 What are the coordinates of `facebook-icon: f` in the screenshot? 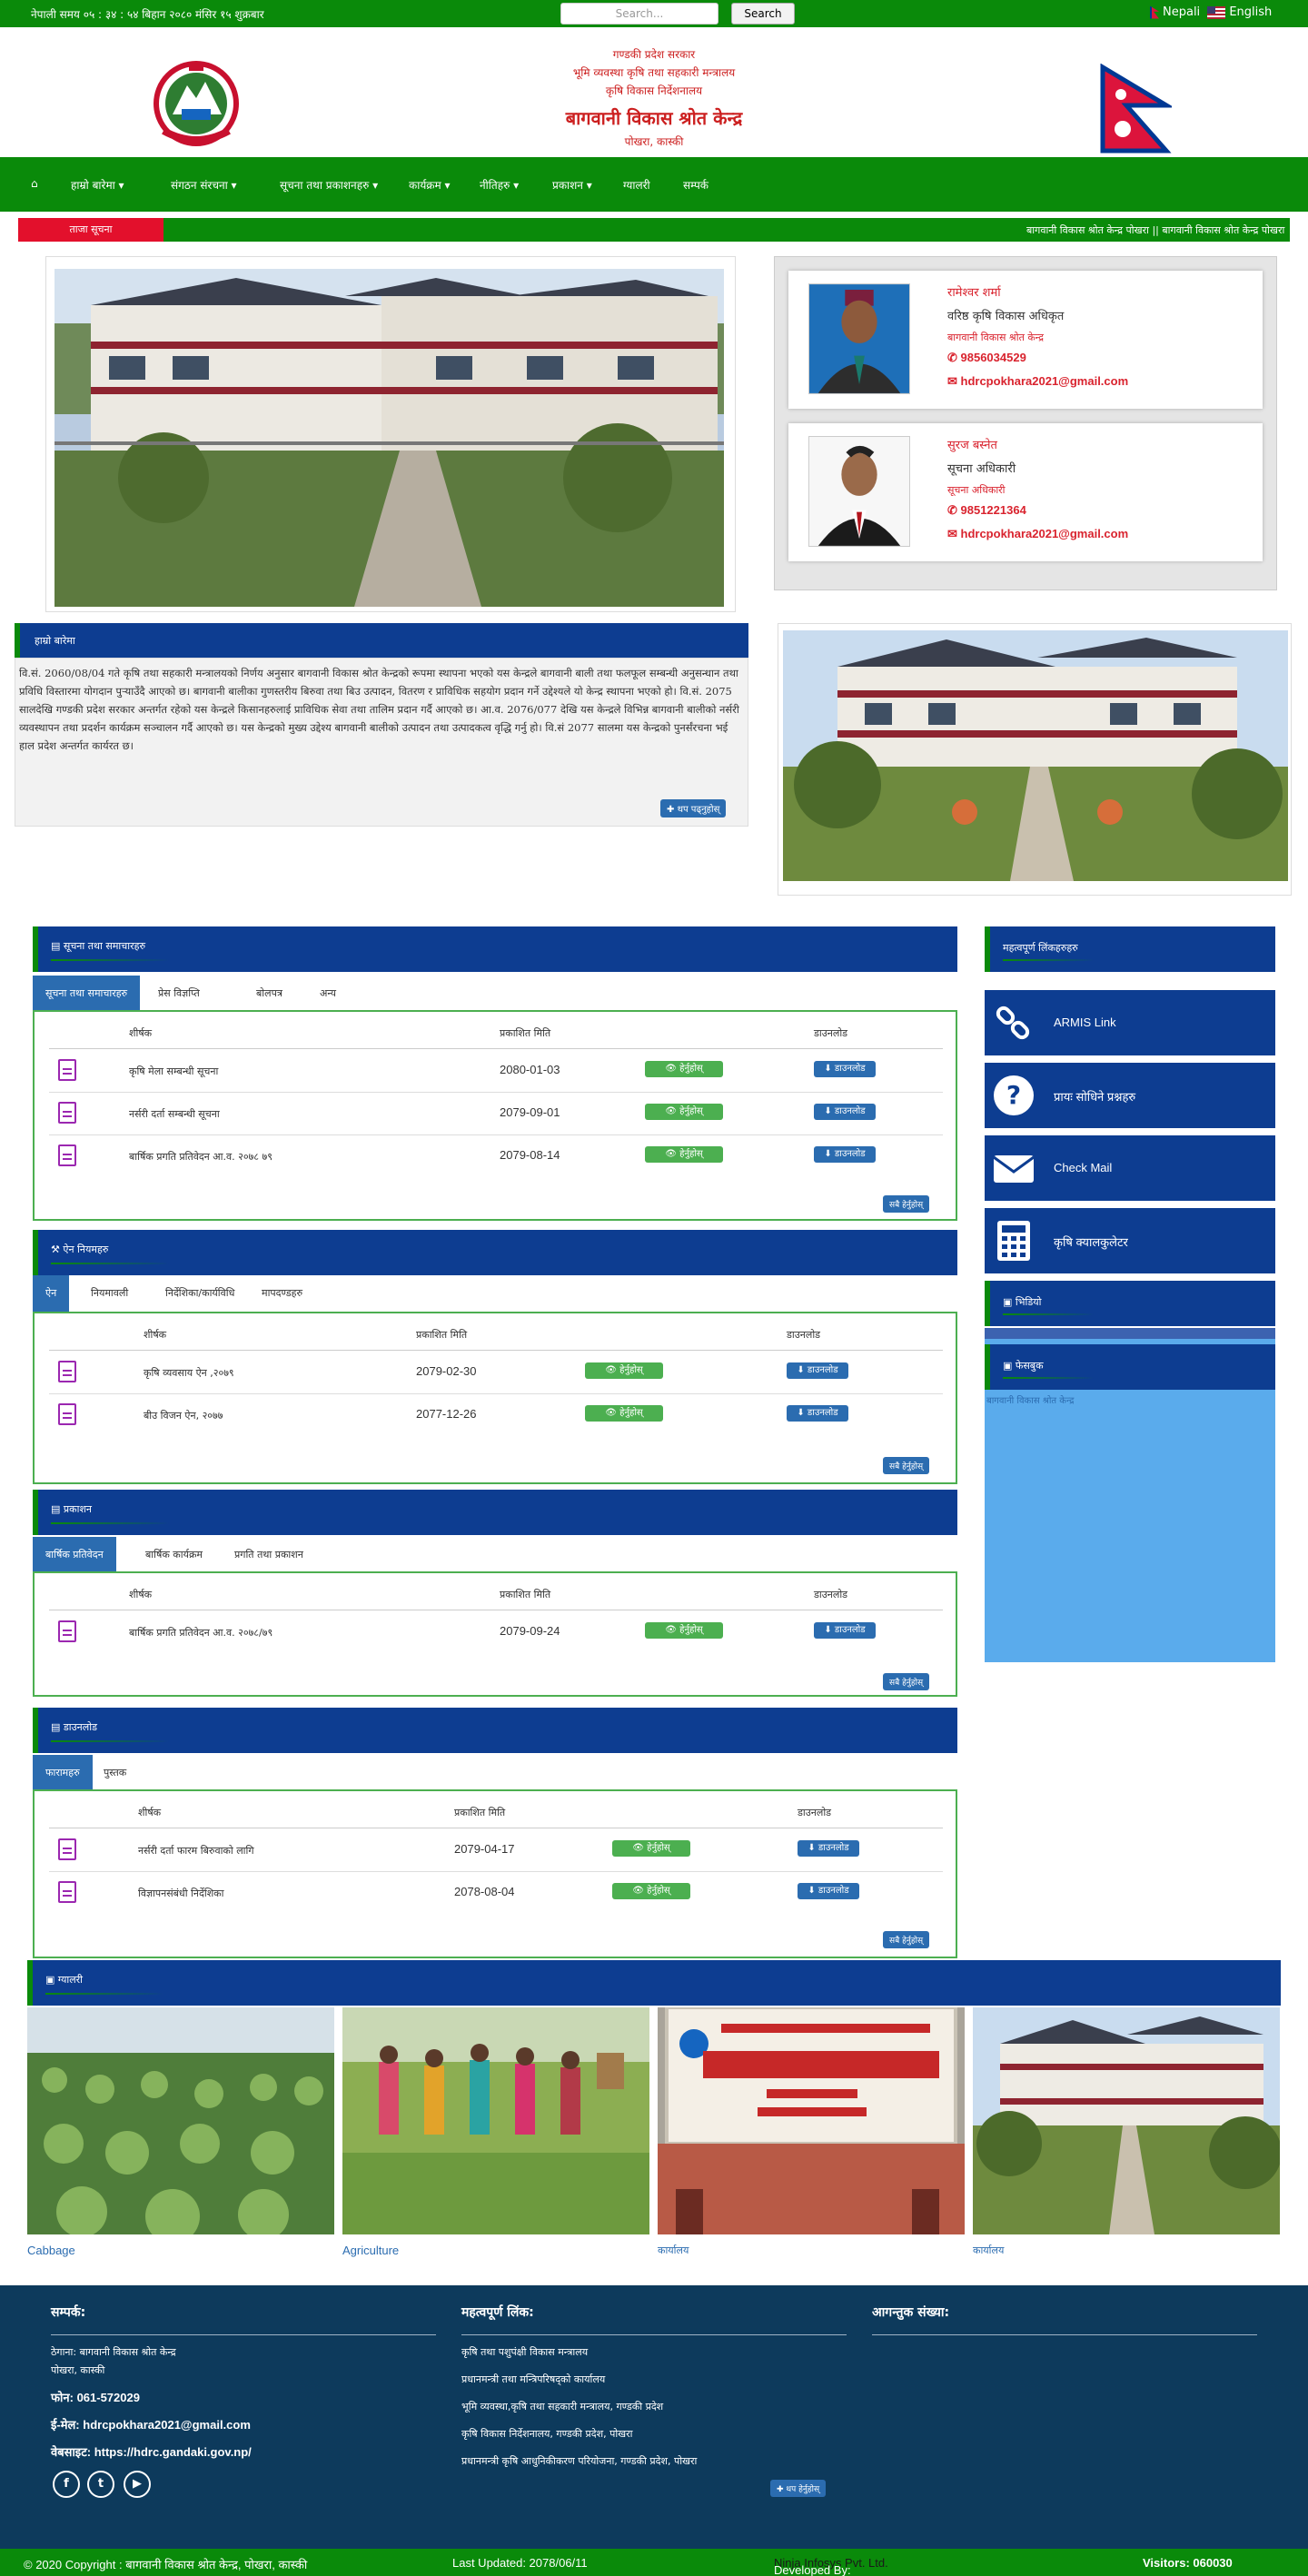 It's located at (66, 2484).